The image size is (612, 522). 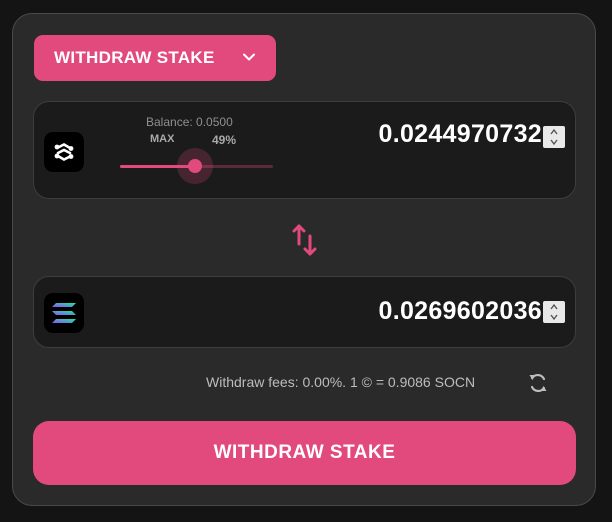 I want to click on swap-arrows-icon, so click(x=305, y=240).